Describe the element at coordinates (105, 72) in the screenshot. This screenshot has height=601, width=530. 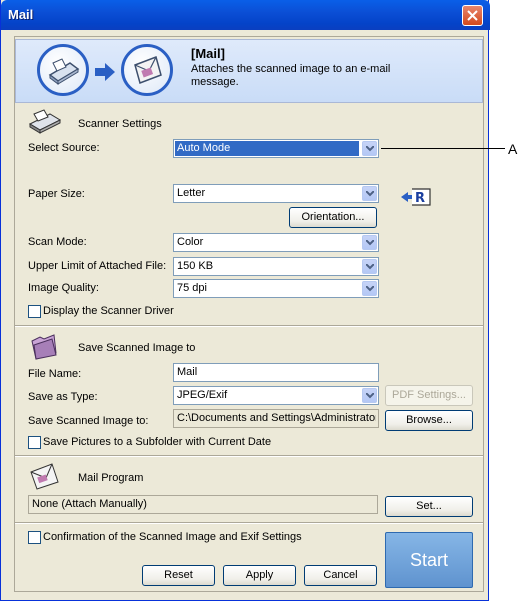
I see `arrow-right-icon` at that location.